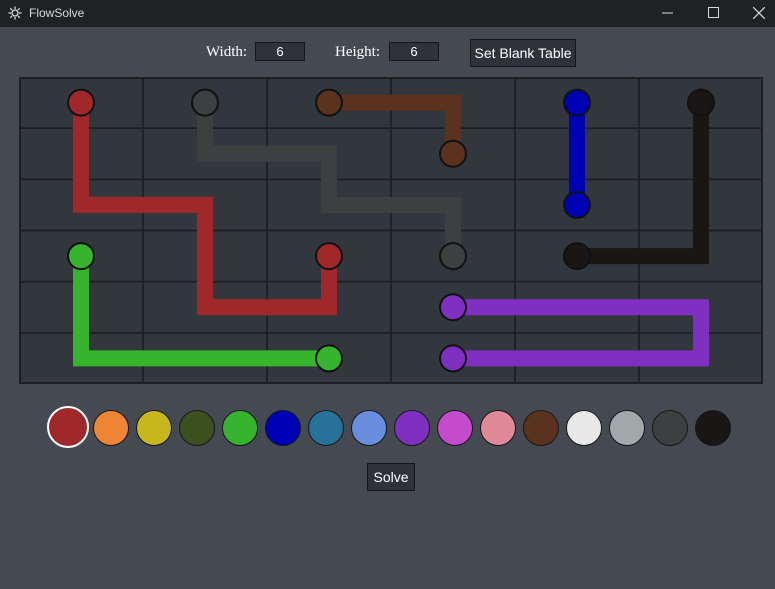 The image size is (775, 589). Describe the element at coordinates (584, 428) in the screenshot. I see `color-swatch-white` at that location.